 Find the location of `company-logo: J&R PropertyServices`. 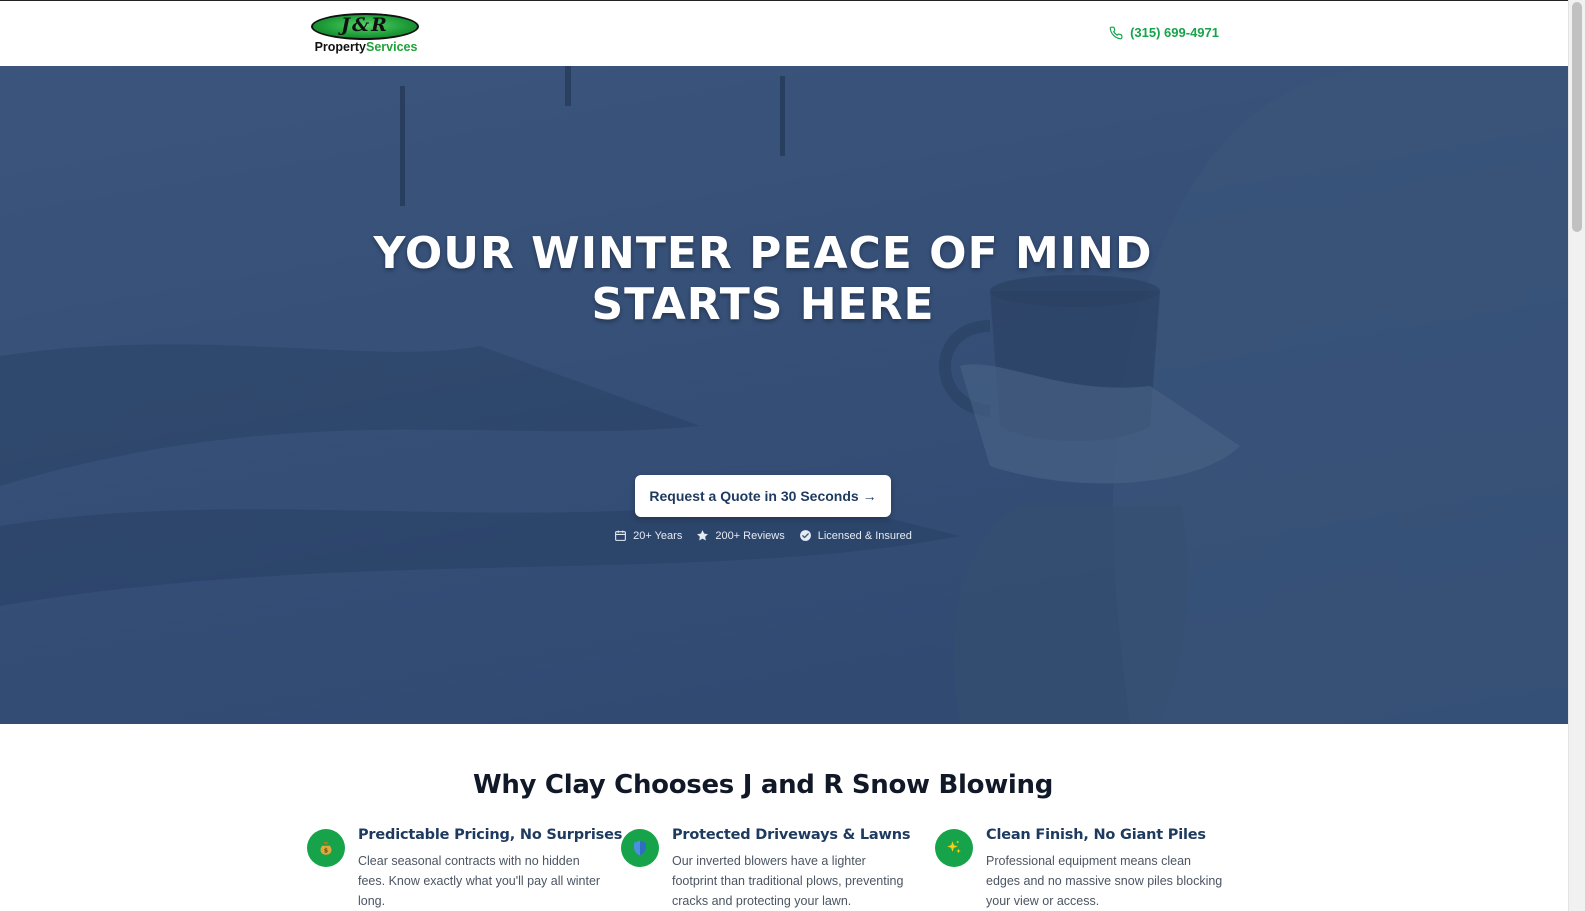

company-logo: J&R PropertyServices is located at coordinates (366, 35).